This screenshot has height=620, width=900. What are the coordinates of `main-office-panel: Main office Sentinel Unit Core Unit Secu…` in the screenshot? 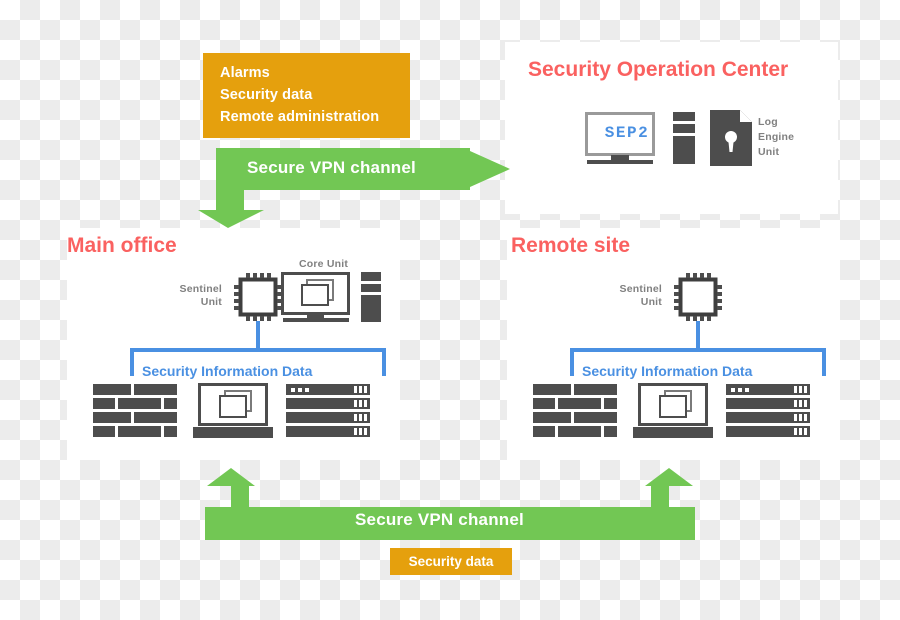 It's located at (233, 344).